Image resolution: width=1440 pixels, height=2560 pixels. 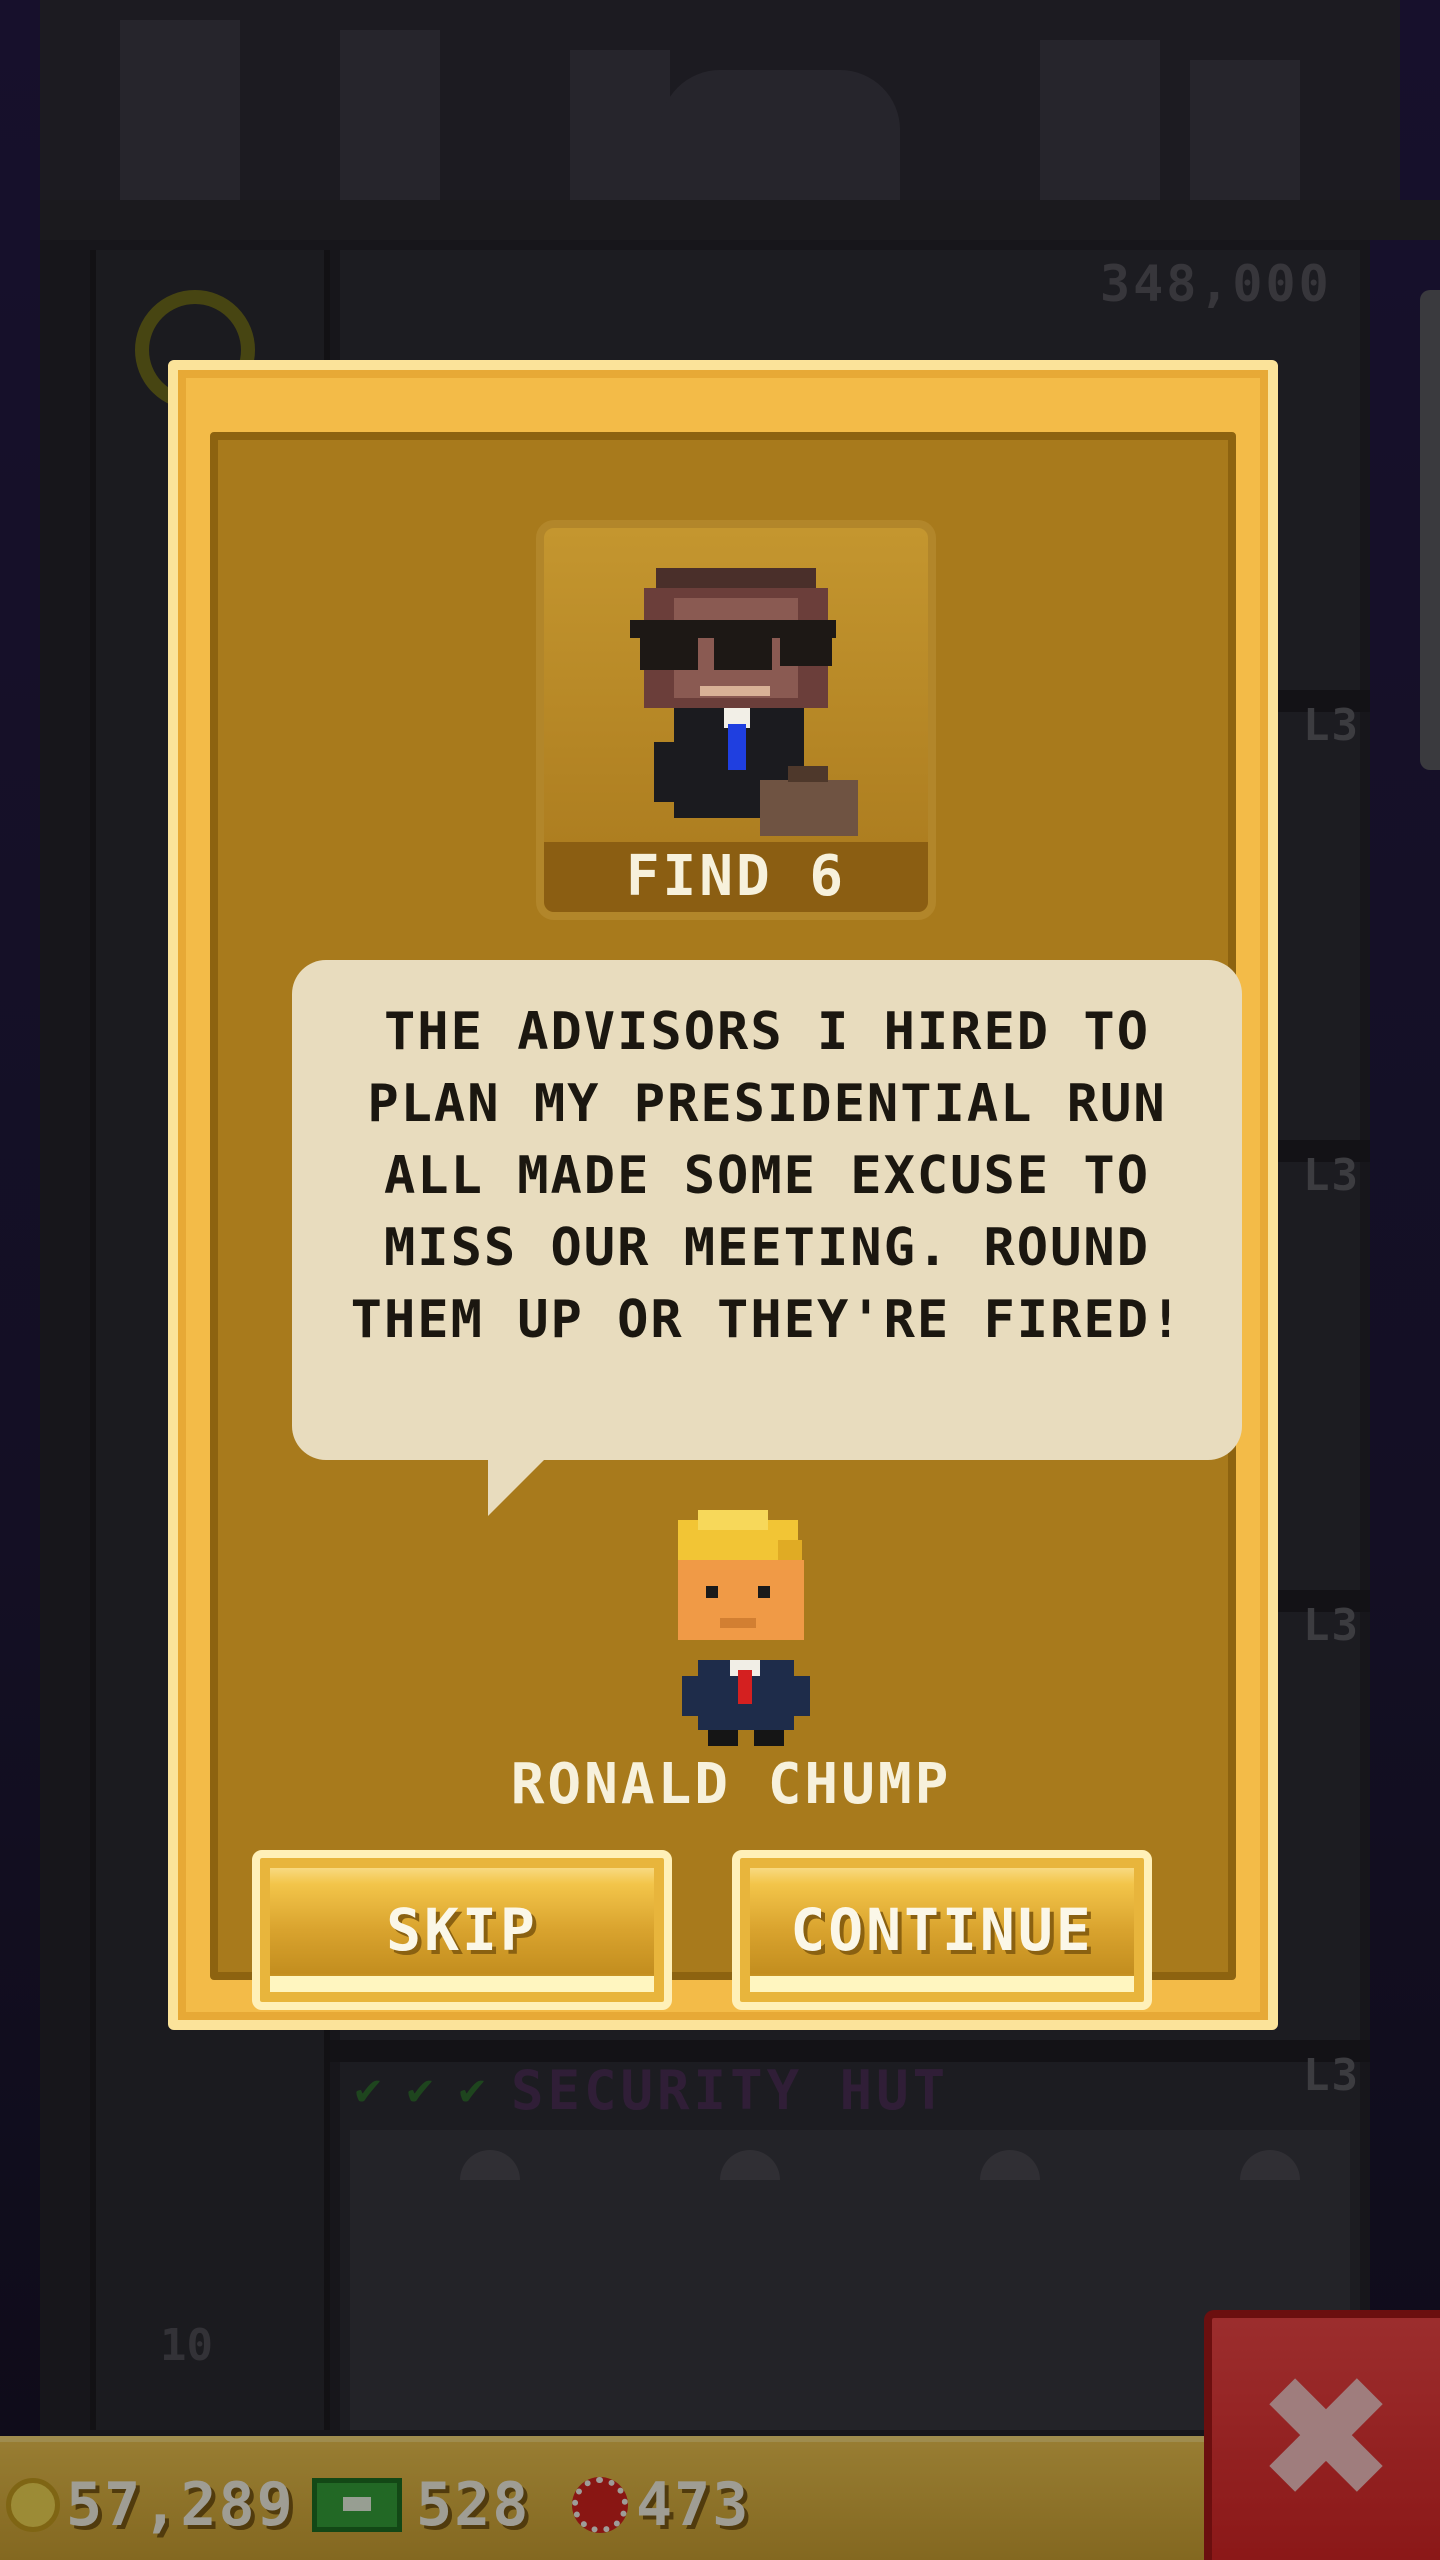 I want to click on ronald-chump-character-icon, so click(x=744, y=1628).